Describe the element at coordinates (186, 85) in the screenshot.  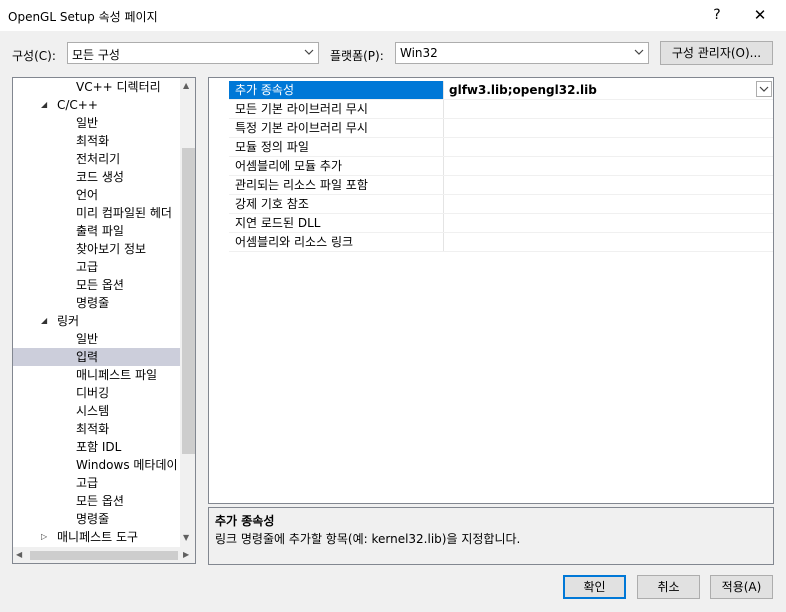
I see `scroll-up-icon: ▲` at that location.